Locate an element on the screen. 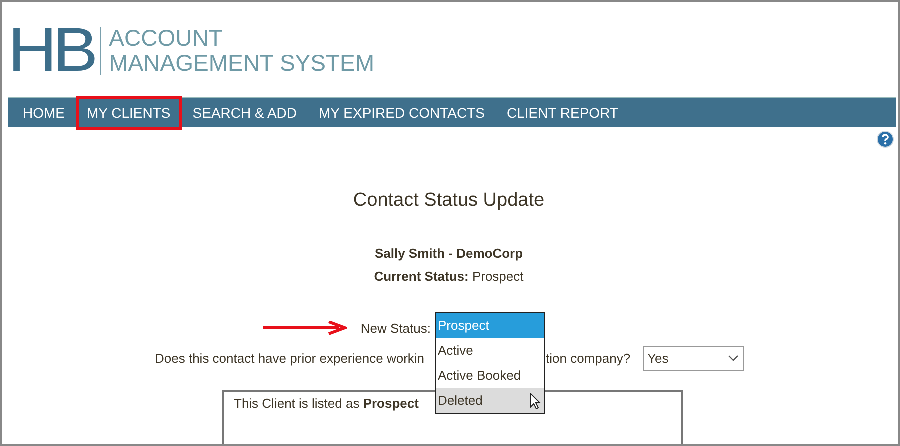 The height and width of the screenshot is (446, 900). question-text: tion company? is located at coordinates (588, 358).